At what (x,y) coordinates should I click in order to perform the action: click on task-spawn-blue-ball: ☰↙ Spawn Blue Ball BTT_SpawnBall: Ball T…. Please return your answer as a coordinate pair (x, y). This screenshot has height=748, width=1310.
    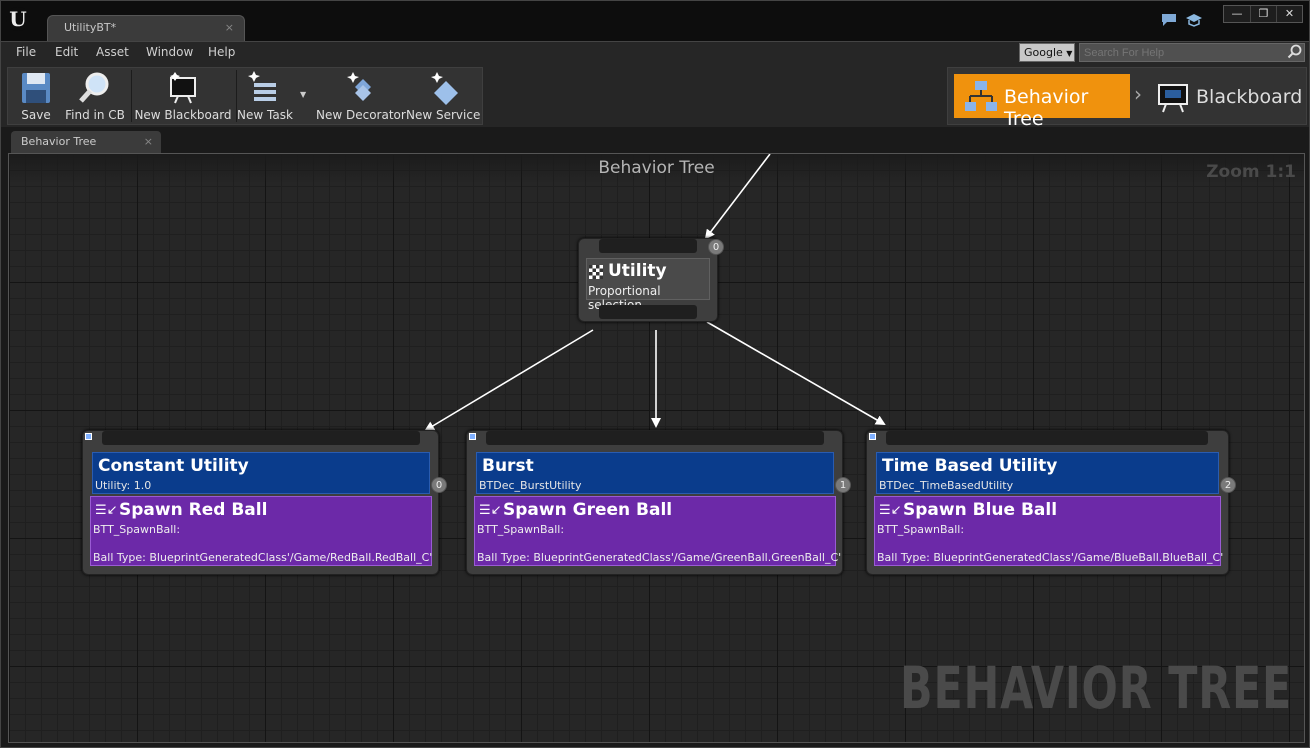
    Looking at the image, I should click on (1049, 531).